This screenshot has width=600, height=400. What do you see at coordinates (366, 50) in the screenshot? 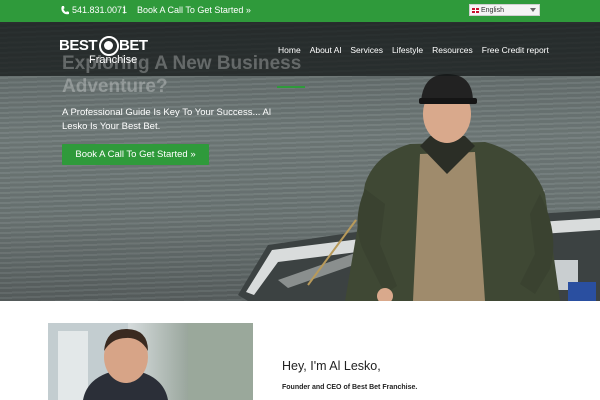
I see `nav-services: Services` at bounding box center [366, 50].